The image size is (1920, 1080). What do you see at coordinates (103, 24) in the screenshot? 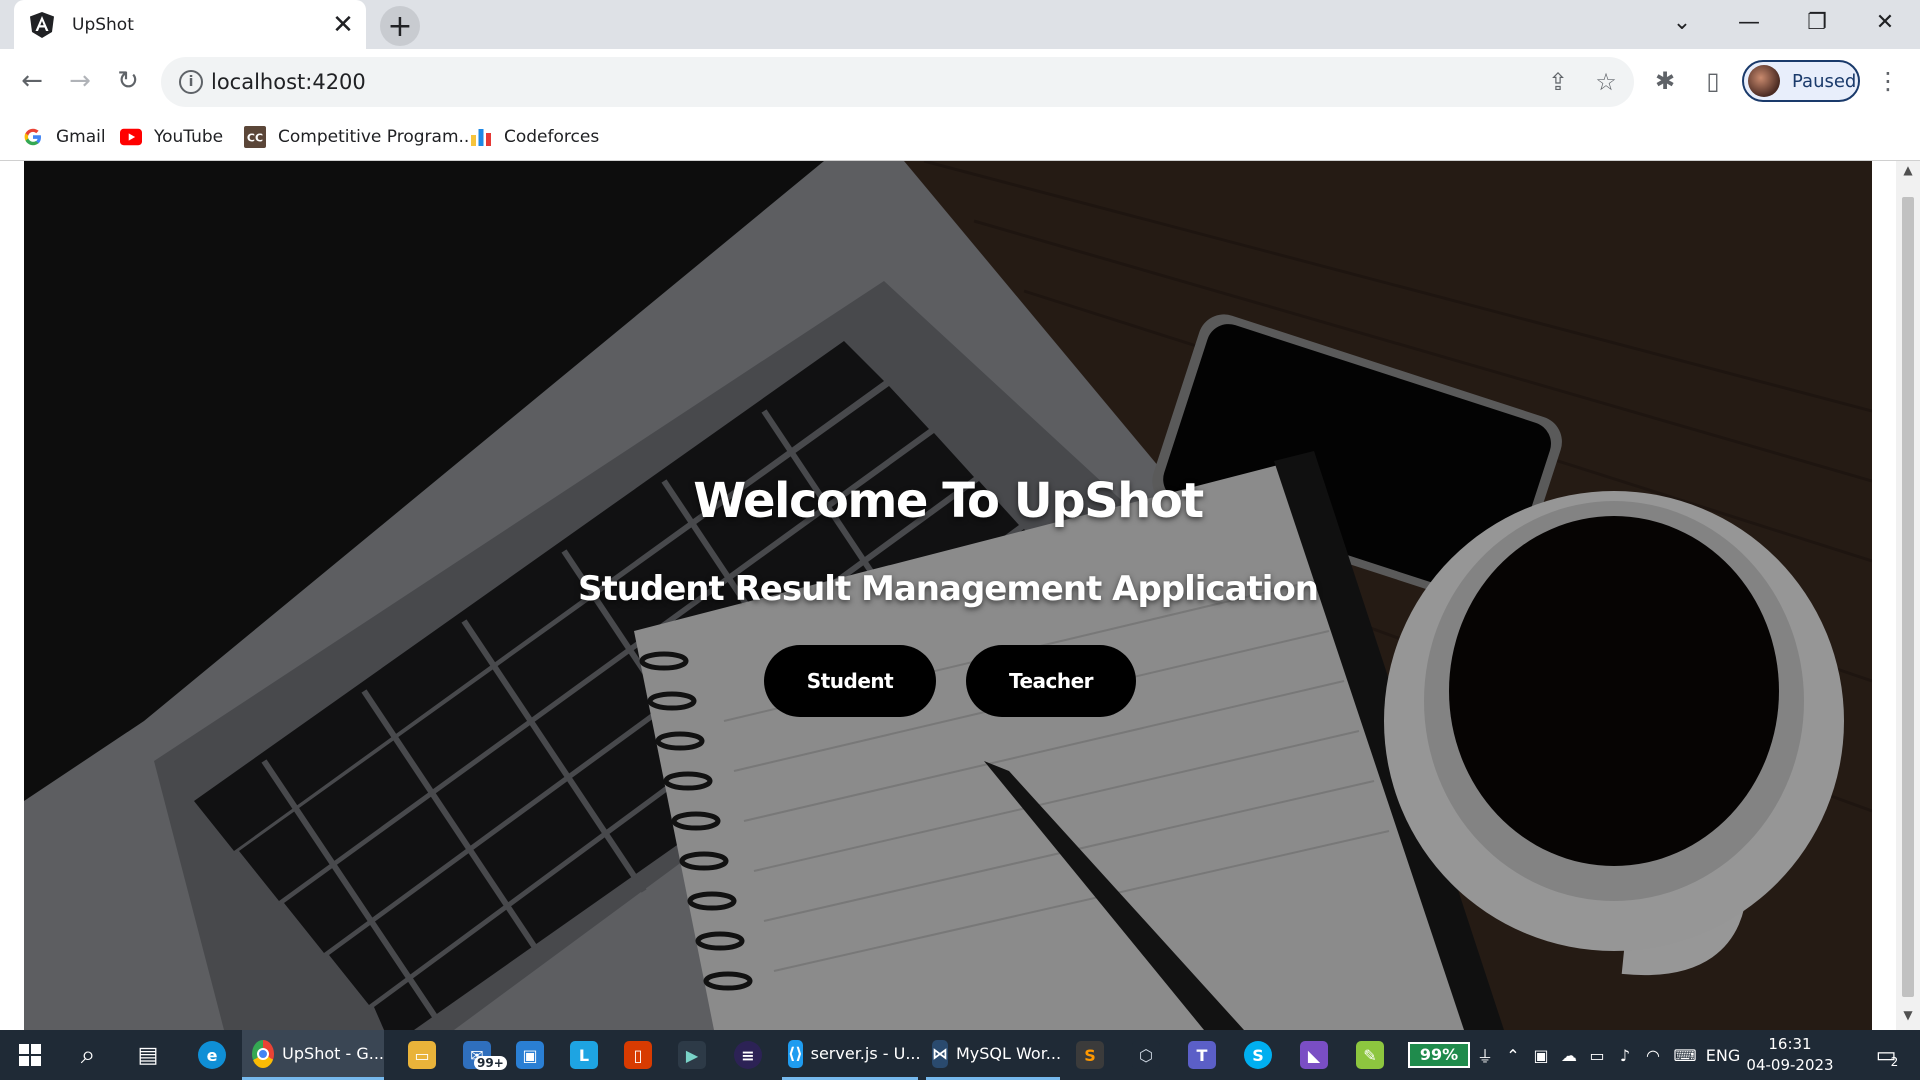
I see `tab-title: UpShot` at bounding box center [103, 24].